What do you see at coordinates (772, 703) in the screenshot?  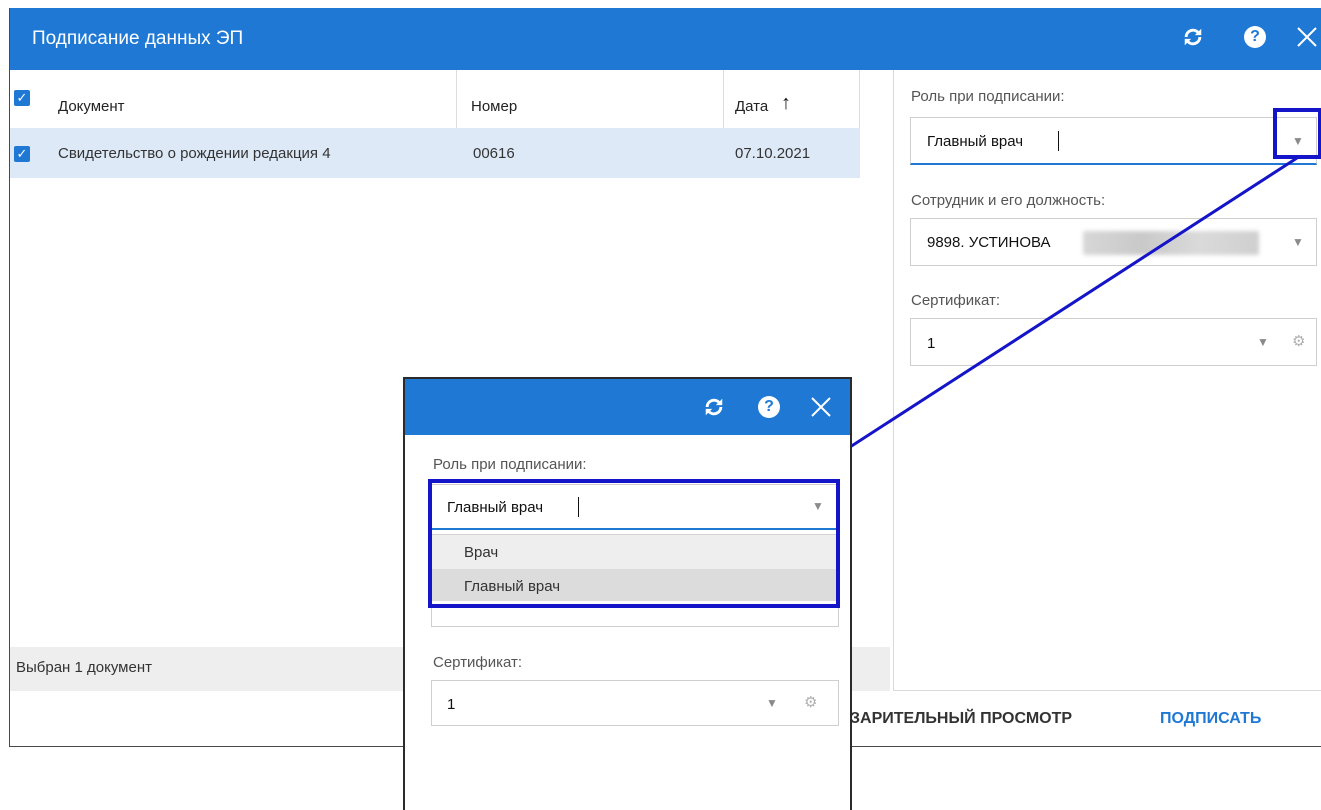 I see `chevron-down-icon: ▼` at bounding box center [772, 703].